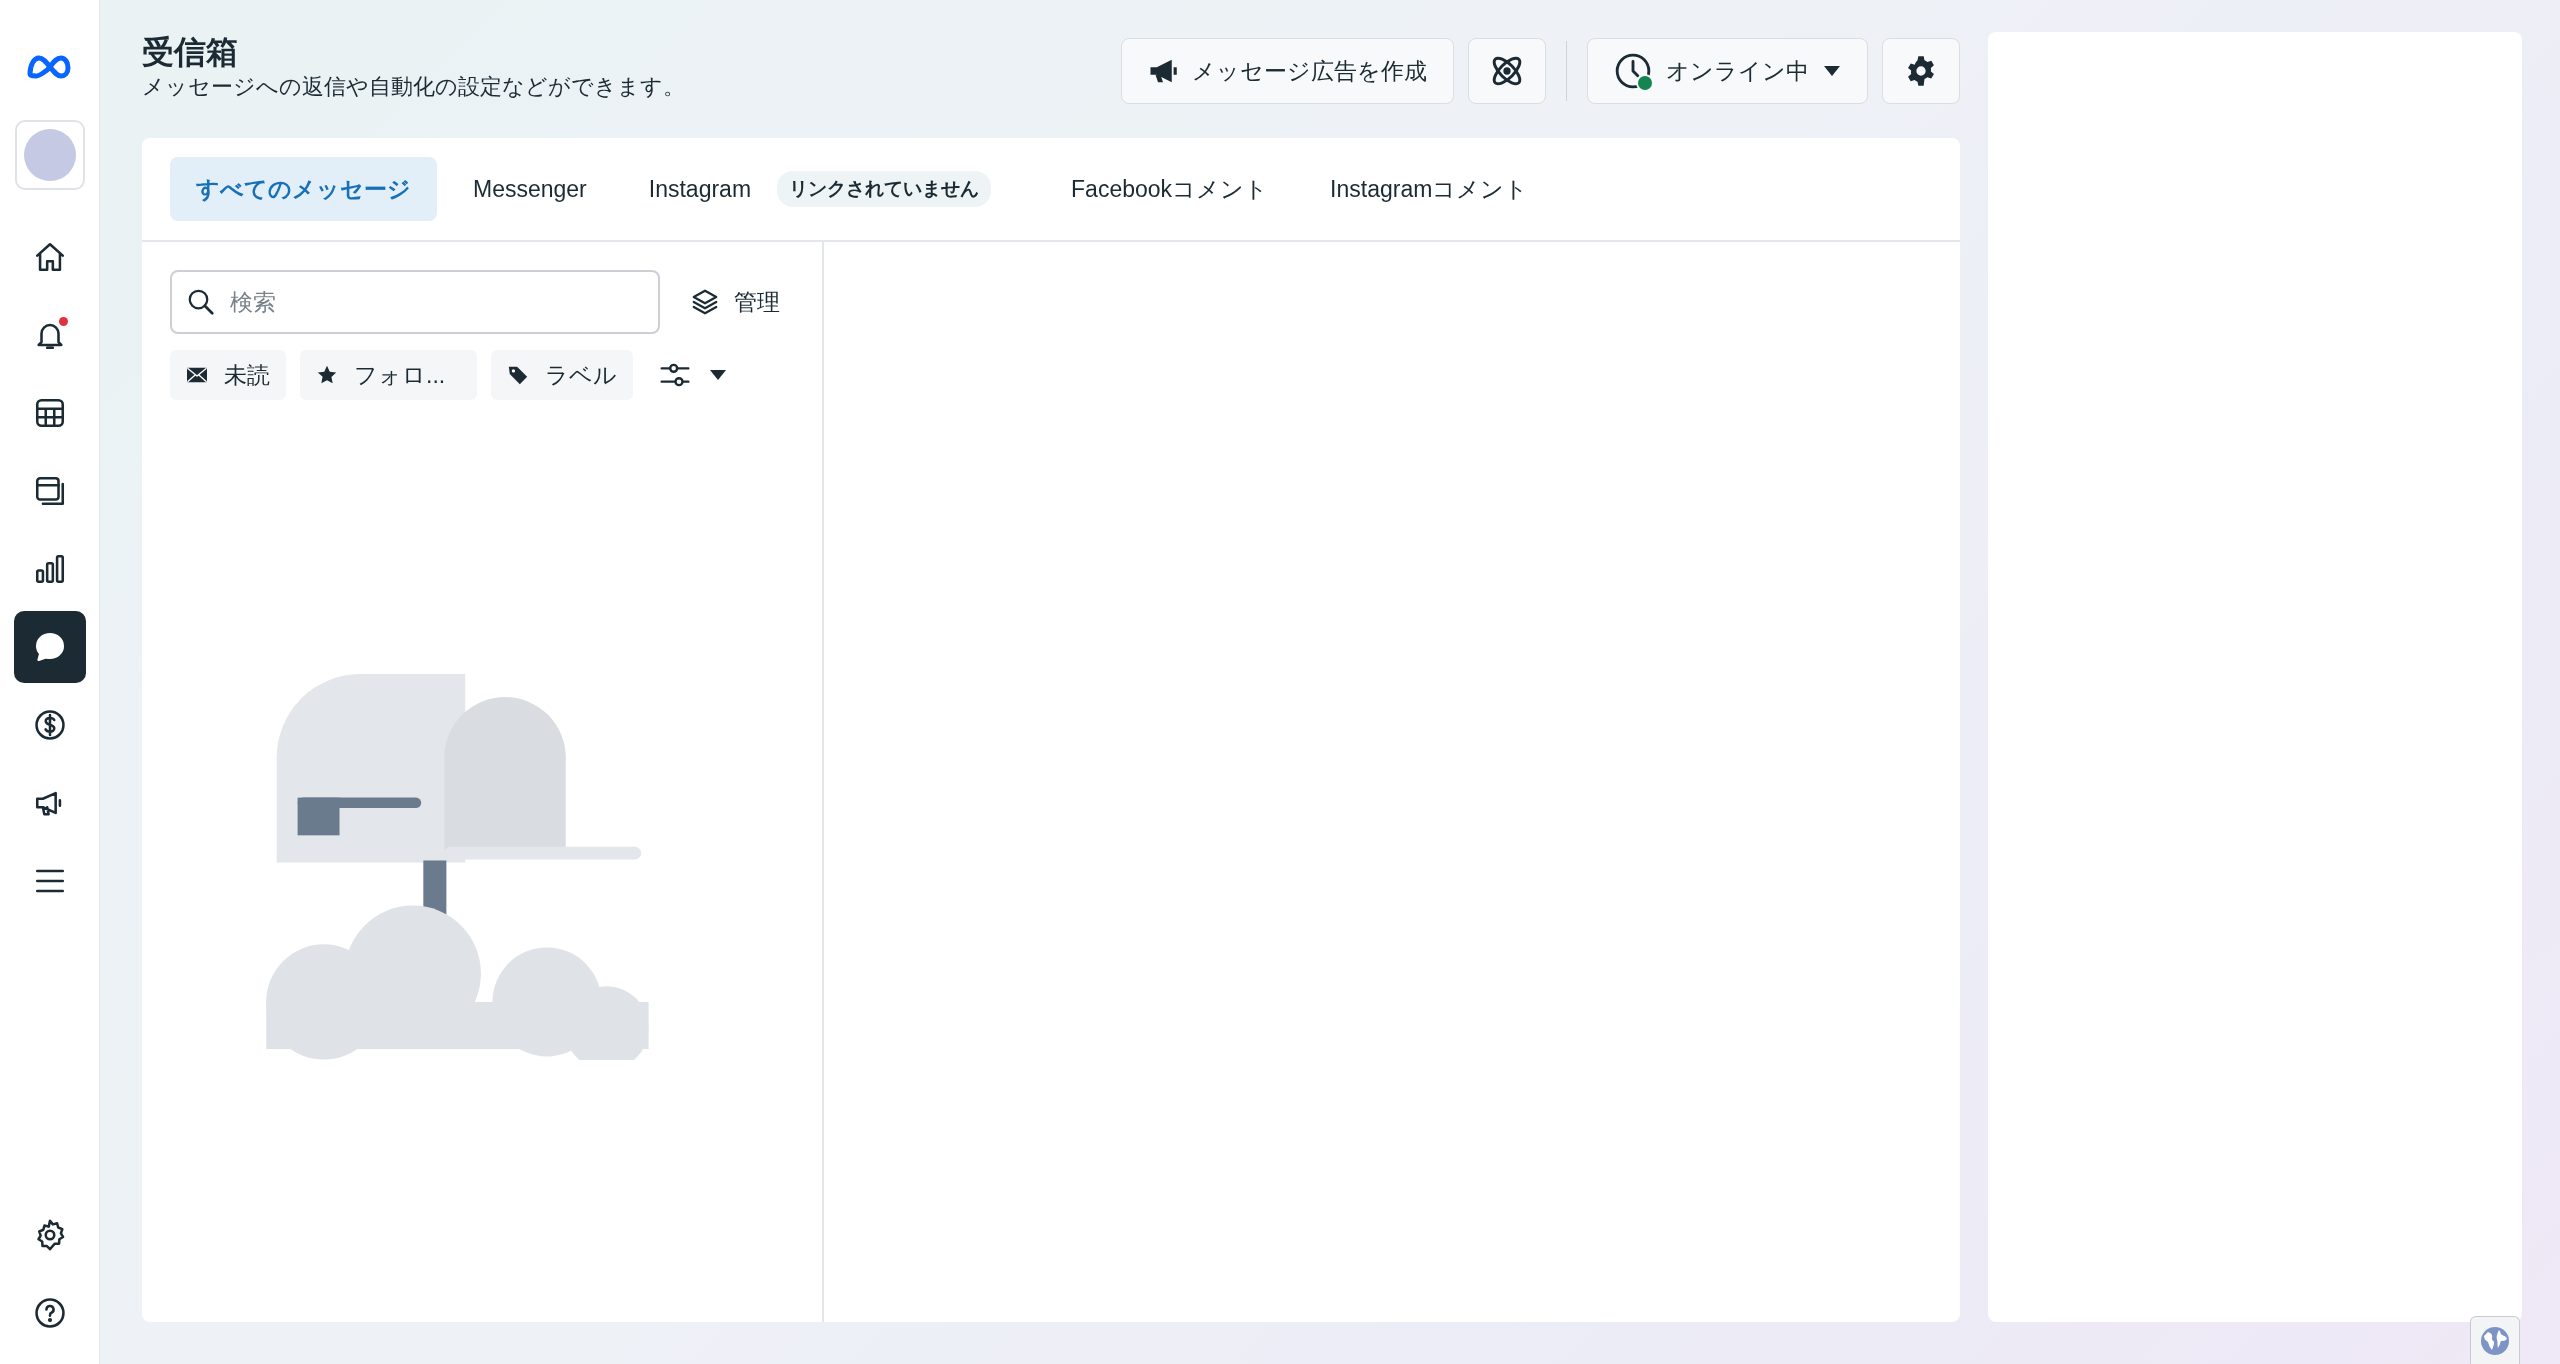 The image size is (2560, 1364). What do you see at coordinates (327, 375) in the screenshot?
I see `star-icon` at bounding box center [327, 375].